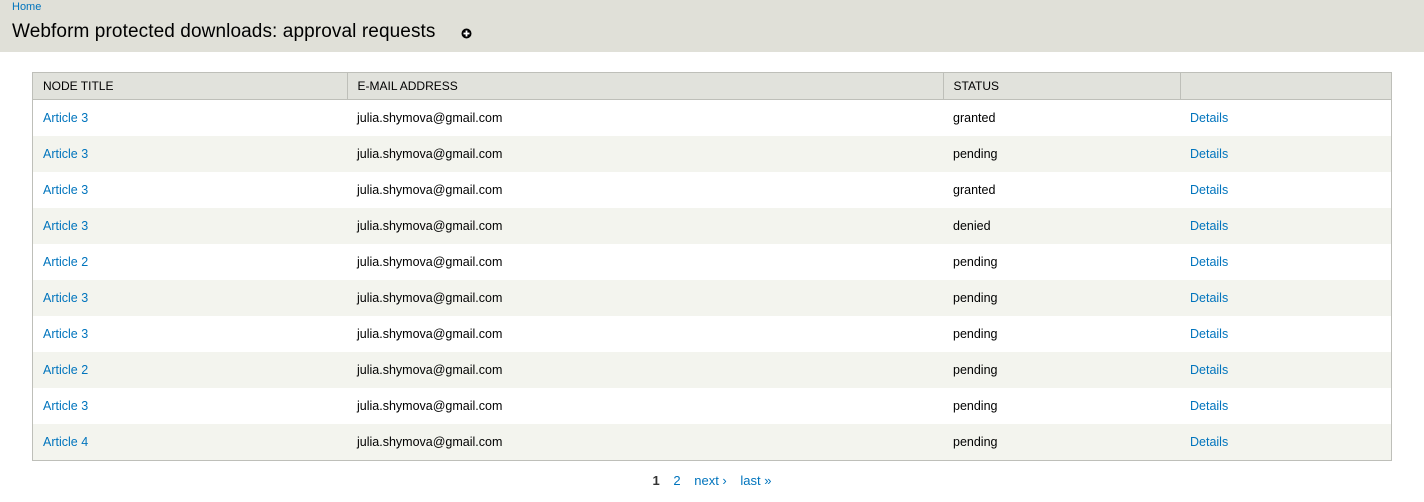  Describe the element at coordinates (656, 480) in the screenshot. I see `pager-current-page: 1` at that location.